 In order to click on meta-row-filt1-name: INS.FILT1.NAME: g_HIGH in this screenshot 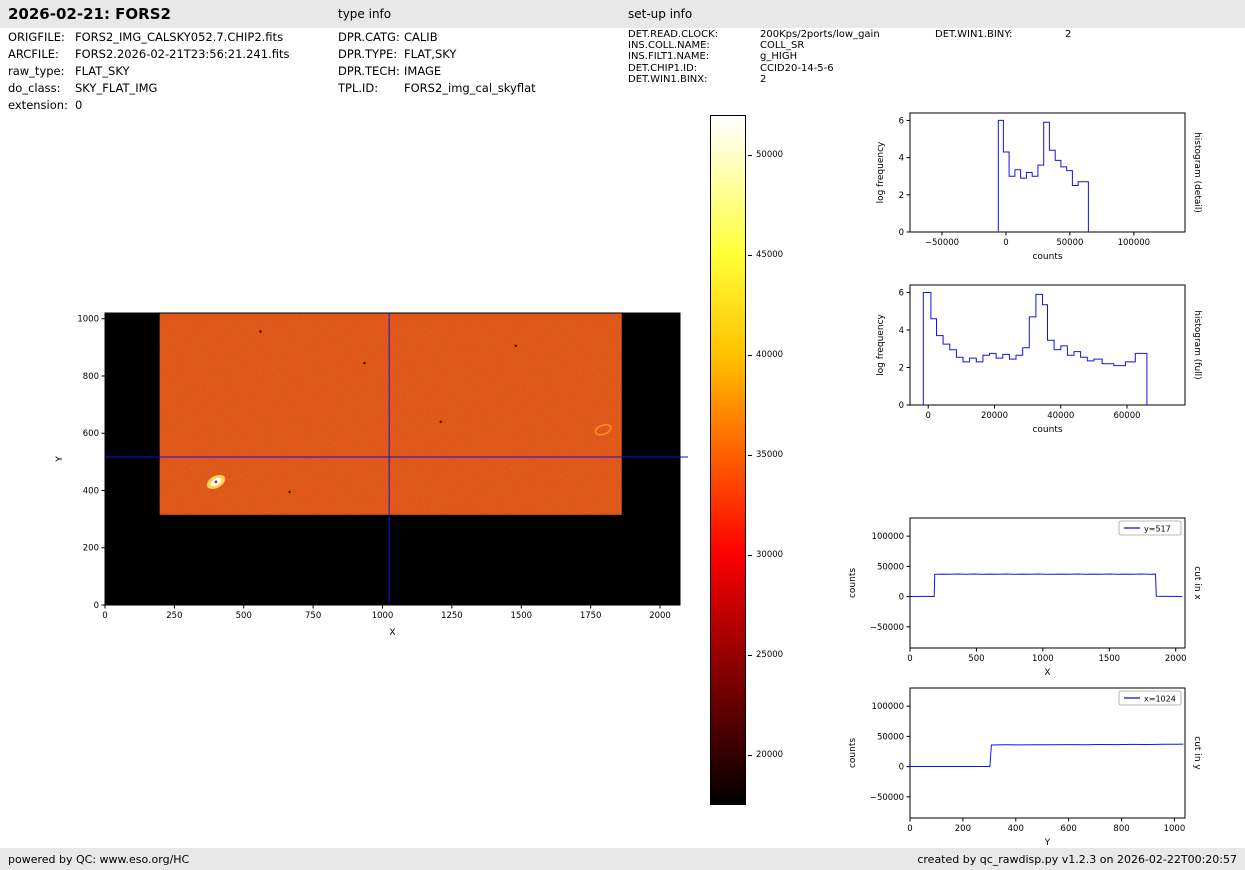, I will do `click(754, 56)`.